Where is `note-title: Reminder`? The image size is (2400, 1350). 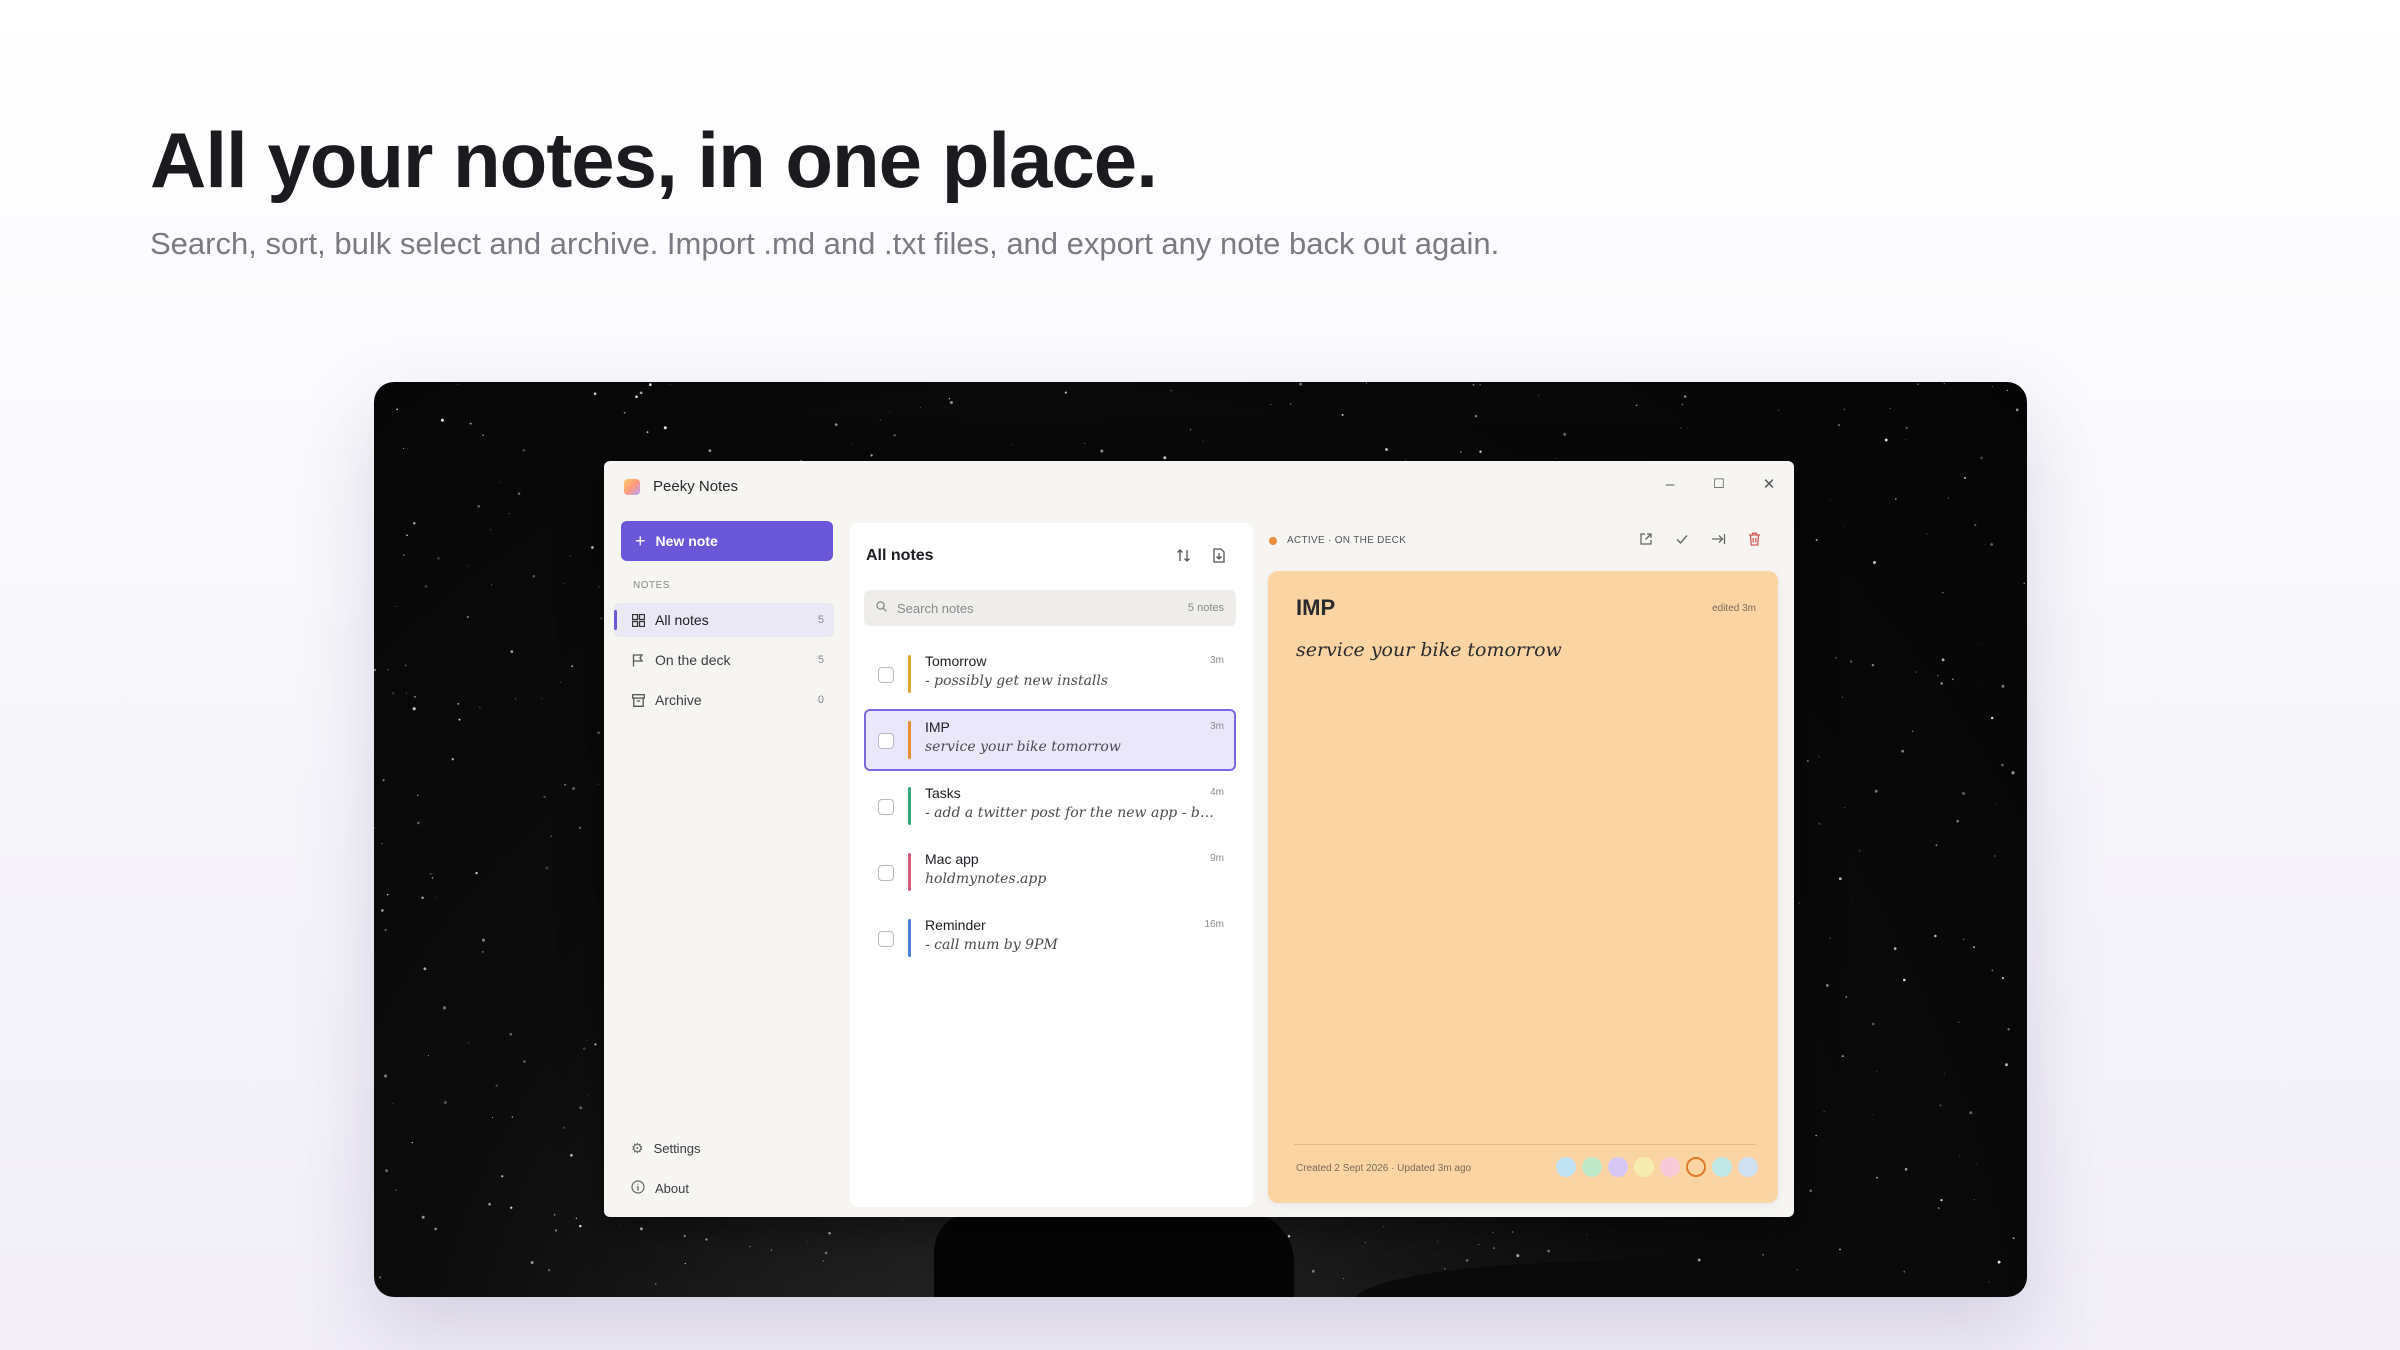
note-title: Reminder is located at coordinates (955, 925).